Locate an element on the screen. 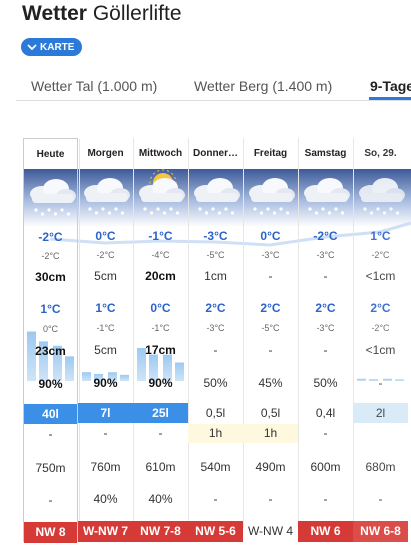 This screenshot has height=560, width=411. karte-label: KARTE is located at coordinates (57, 47).